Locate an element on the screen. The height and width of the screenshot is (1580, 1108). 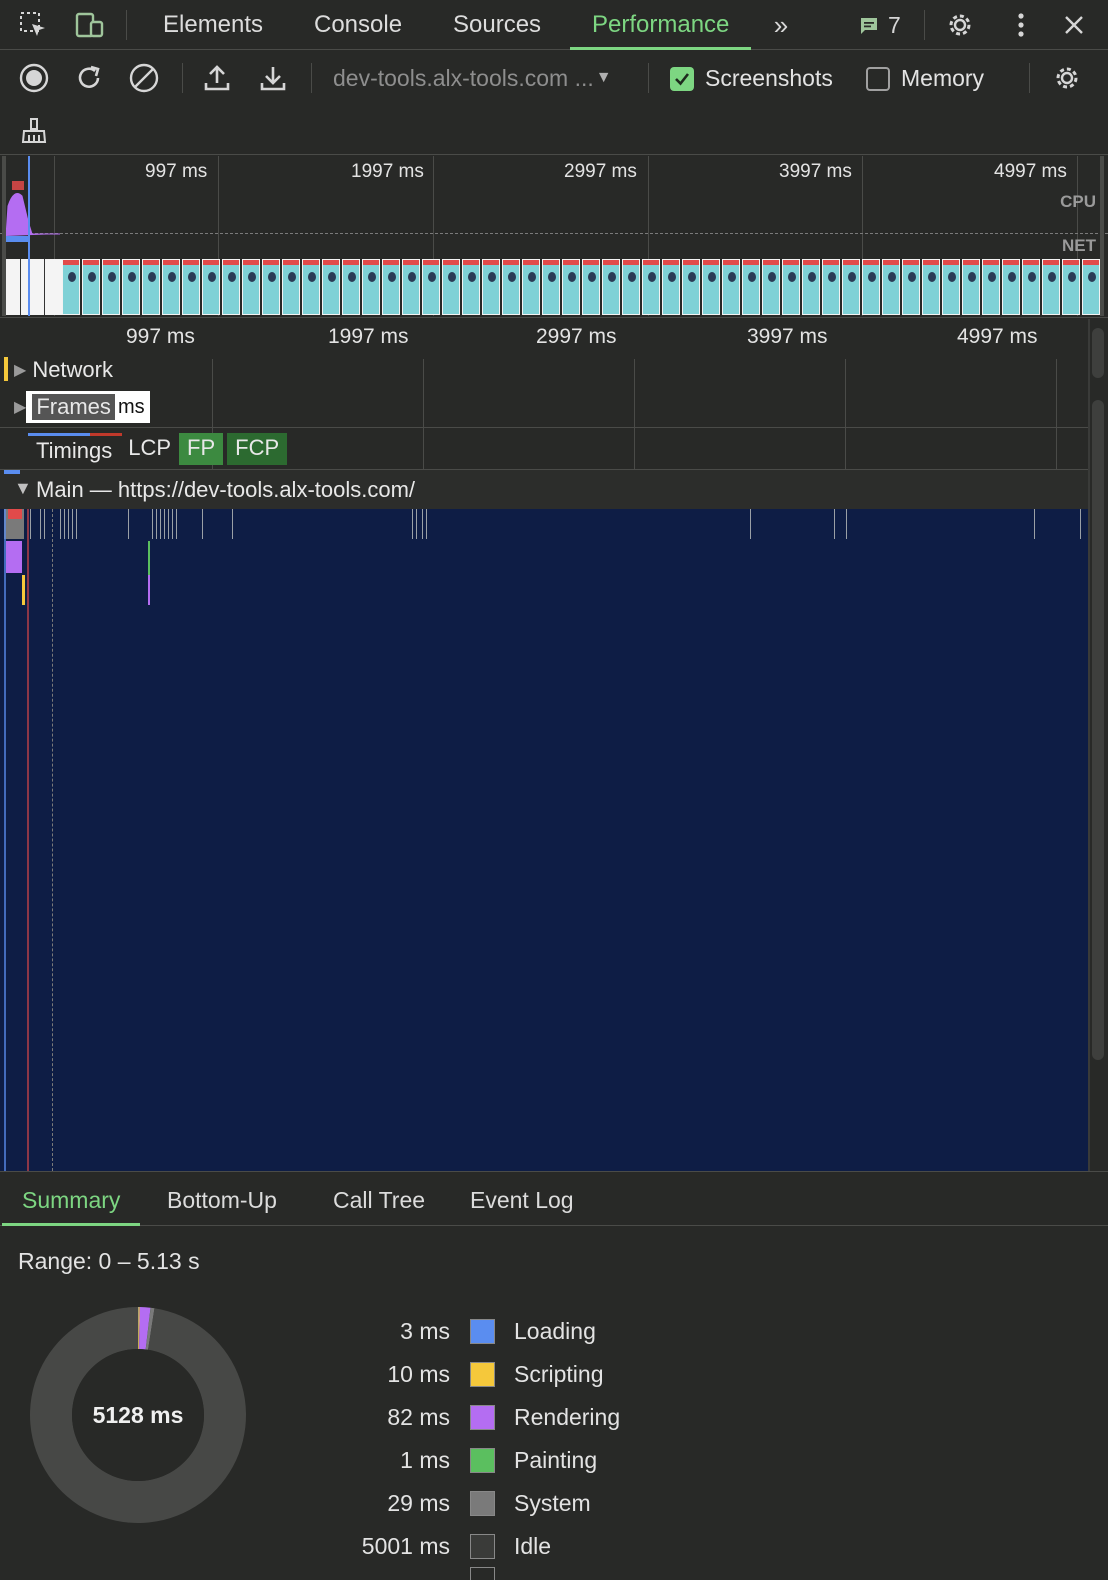
lcp-marker: LCP is located at coordinates (149, 449).